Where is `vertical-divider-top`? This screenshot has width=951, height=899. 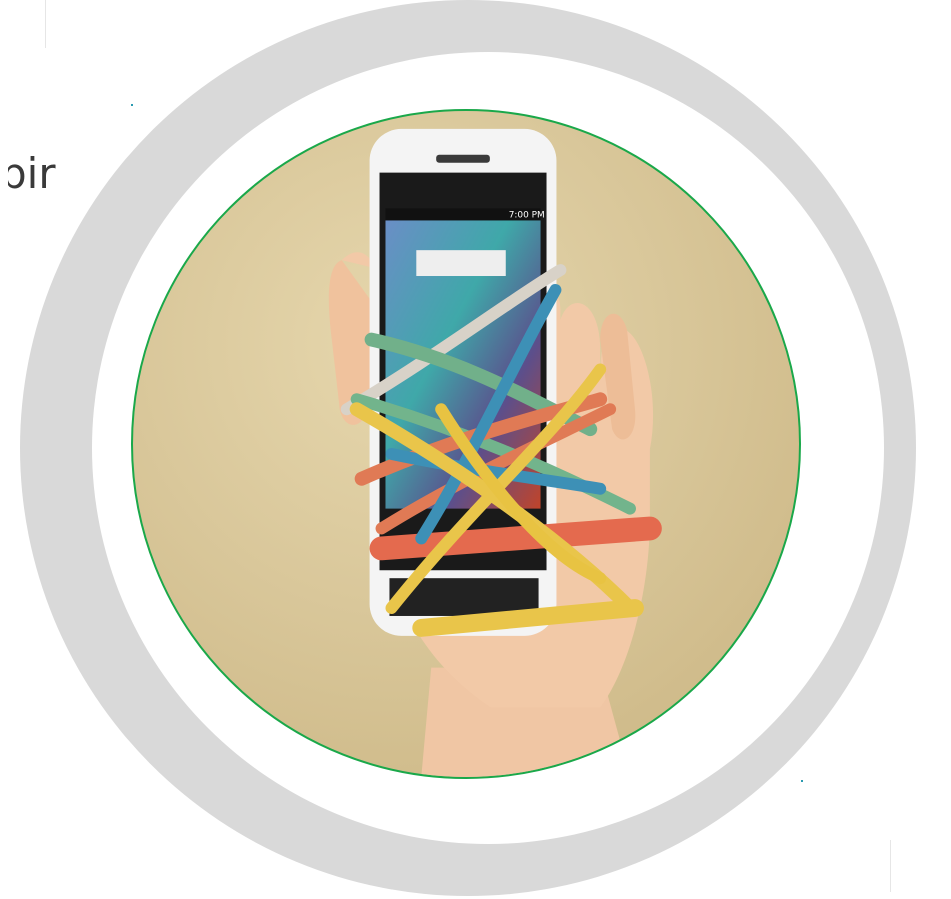
vertical-divider-top is located at coordinates (45, 24).